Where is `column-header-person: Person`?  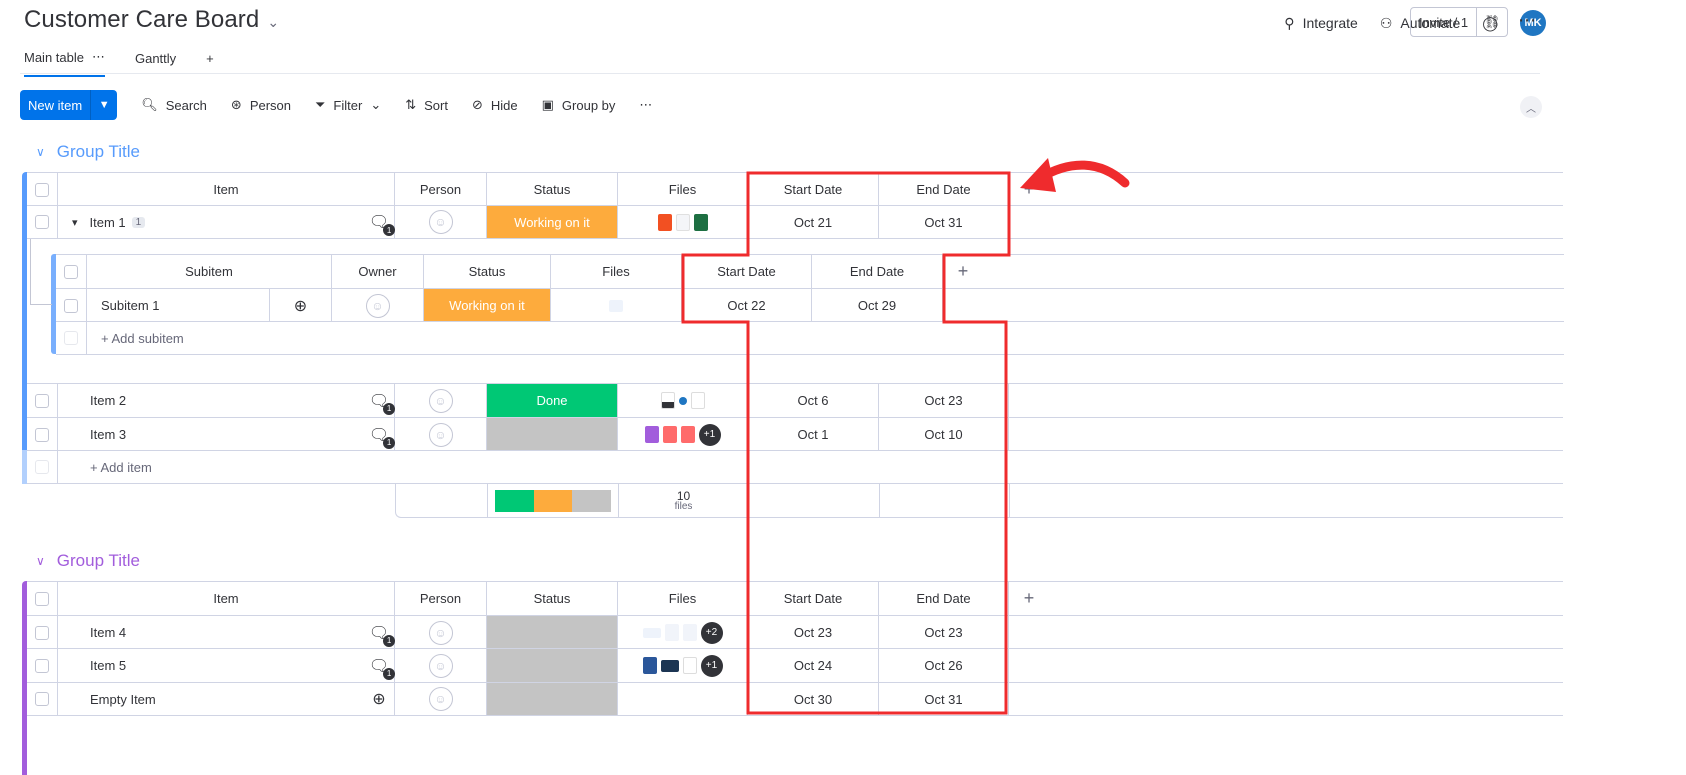
column-header-person: Person is located at coordinates (441, 189).